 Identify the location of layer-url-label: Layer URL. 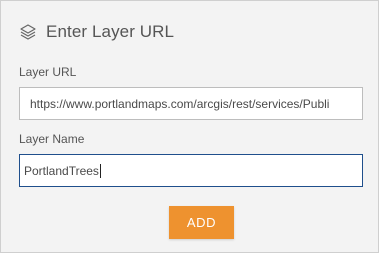
(48, 72).